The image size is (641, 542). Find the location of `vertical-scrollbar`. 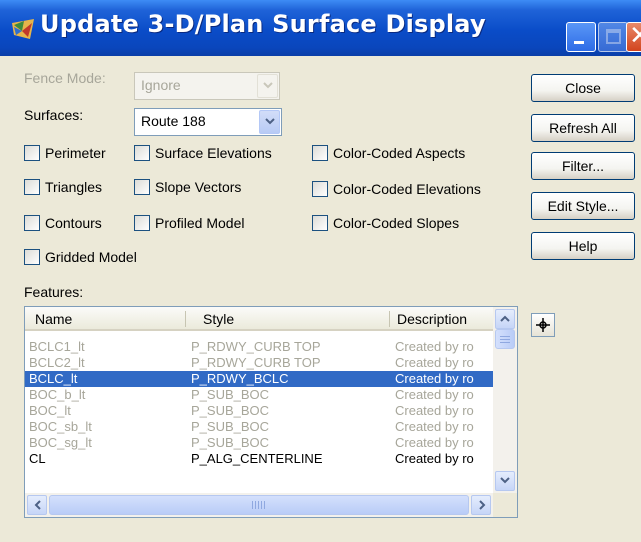

vertical-scrollbar is located at coordinates (505, 400).